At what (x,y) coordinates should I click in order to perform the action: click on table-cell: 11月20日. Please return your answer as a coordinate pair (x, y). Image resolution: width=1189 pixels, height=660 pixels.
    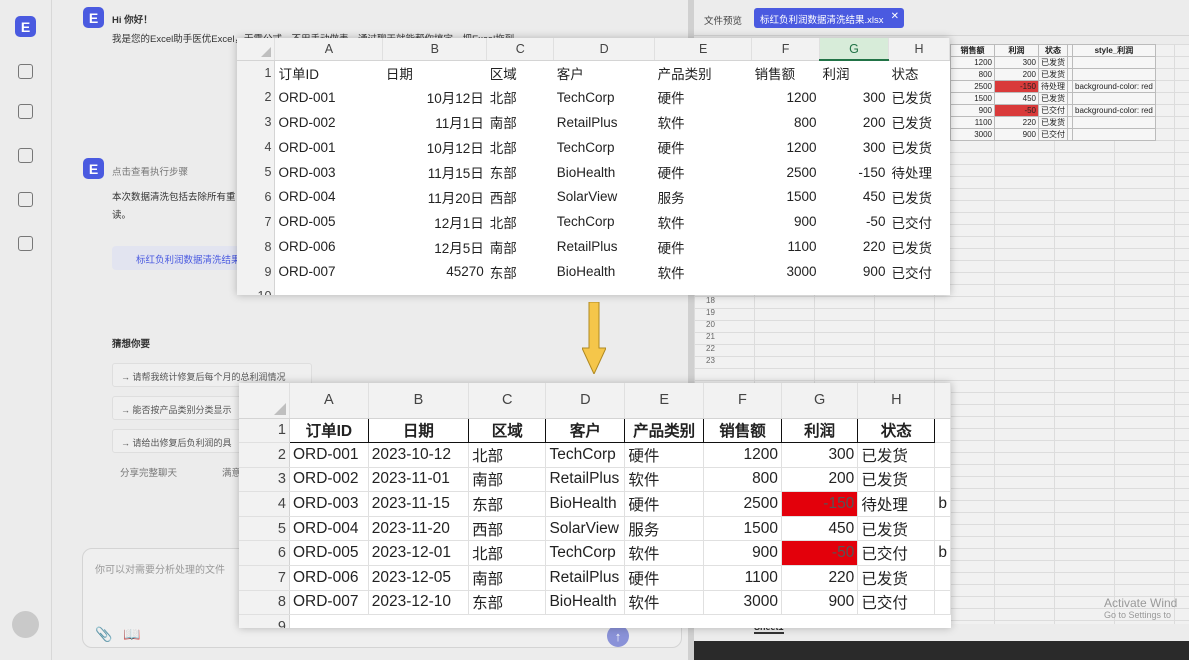
    Looking at the image, I should click on (435, 196).